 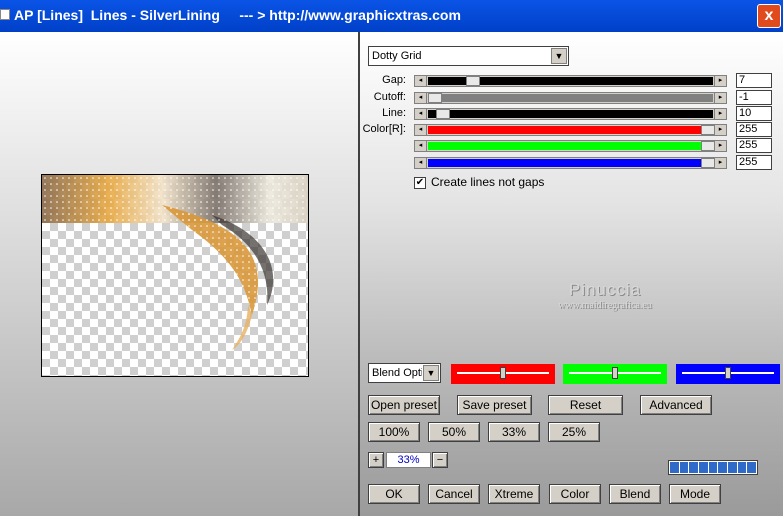 I want to click on dialog-blend-button: Blend, so click(x=635, y=494).